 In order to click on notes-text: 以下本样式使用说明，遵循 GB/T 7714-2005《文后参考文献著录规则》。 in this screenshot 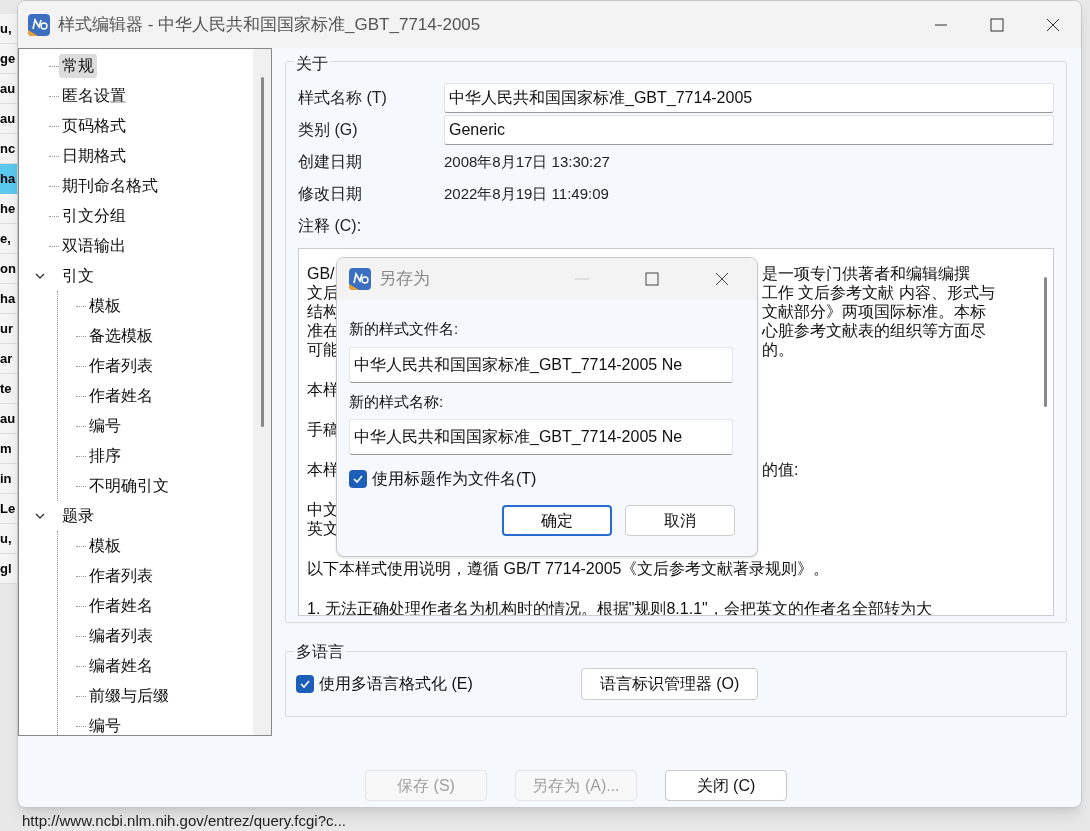, I will do `click(568, 568)`.